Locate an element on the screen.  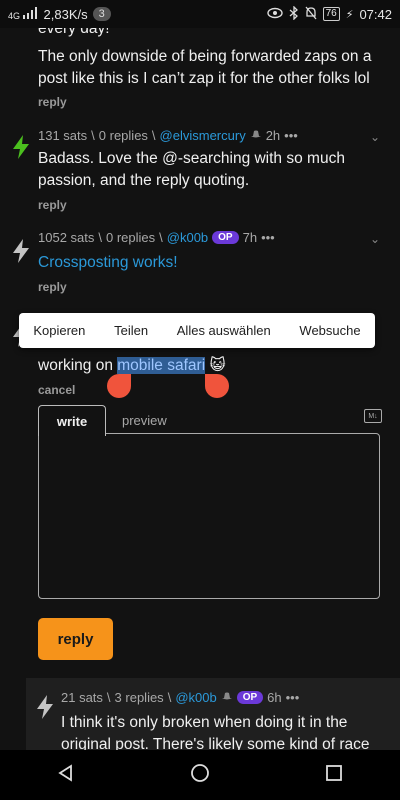
comment-age: 2h is located at coordinates (273, 135).